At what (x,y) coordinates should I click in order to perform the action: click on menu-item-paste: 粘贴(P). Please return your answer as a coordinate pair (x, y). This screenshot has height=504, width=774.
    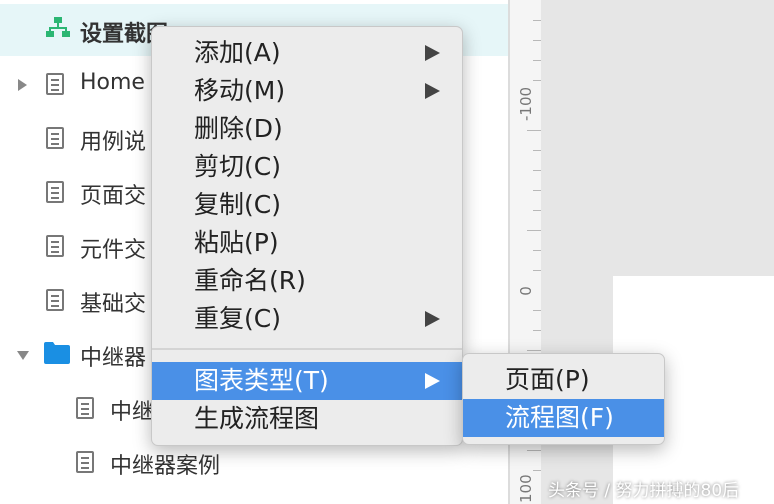
    Looking at the image, I should click on (307, 243).